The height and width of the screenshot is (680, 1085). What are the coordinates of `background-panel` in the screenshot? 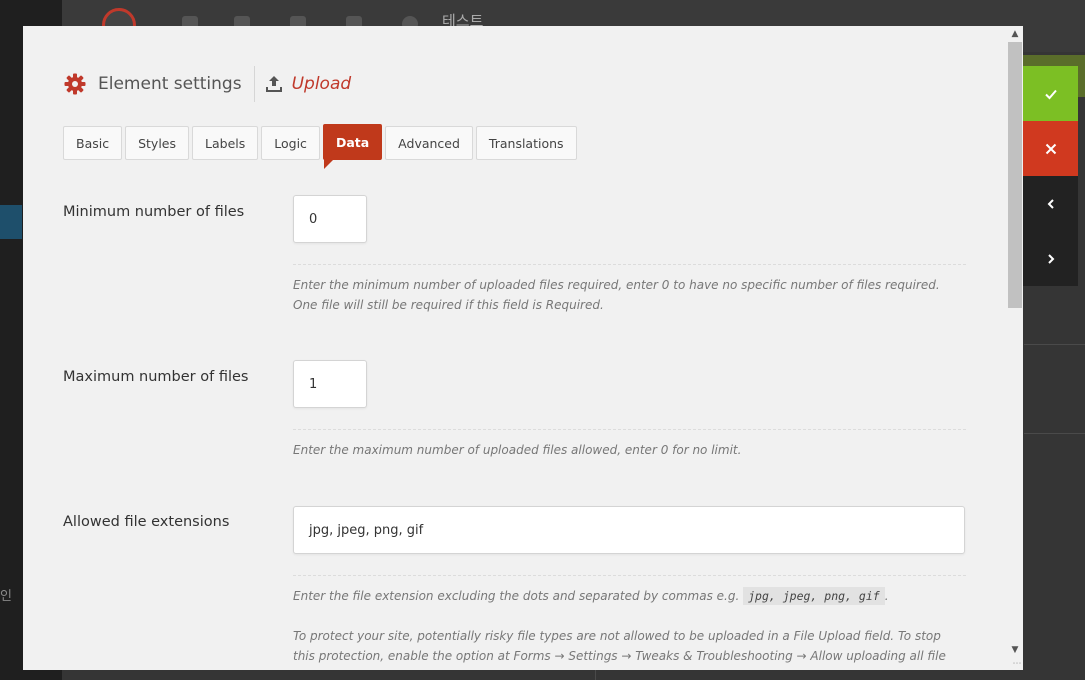 It's located at (1054, 389).